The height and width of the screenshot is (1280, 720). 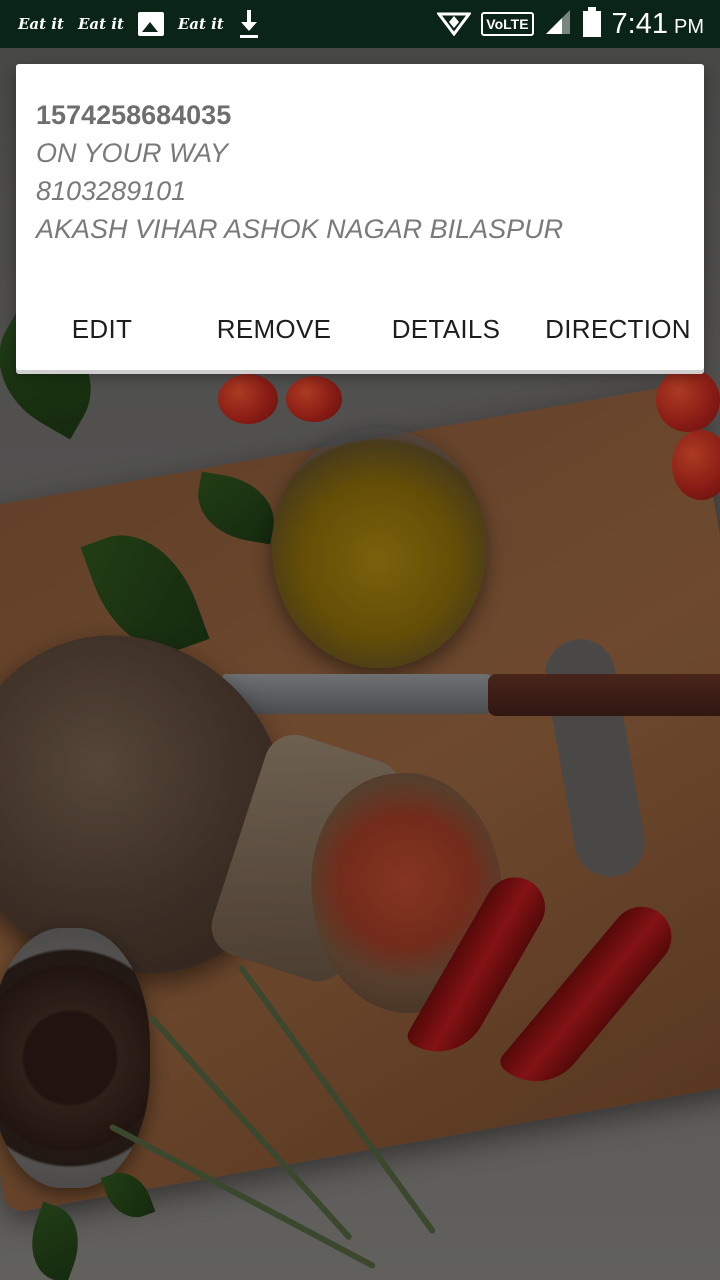 I want to click on details-button: DETAILS, so click(x=446, y=329).